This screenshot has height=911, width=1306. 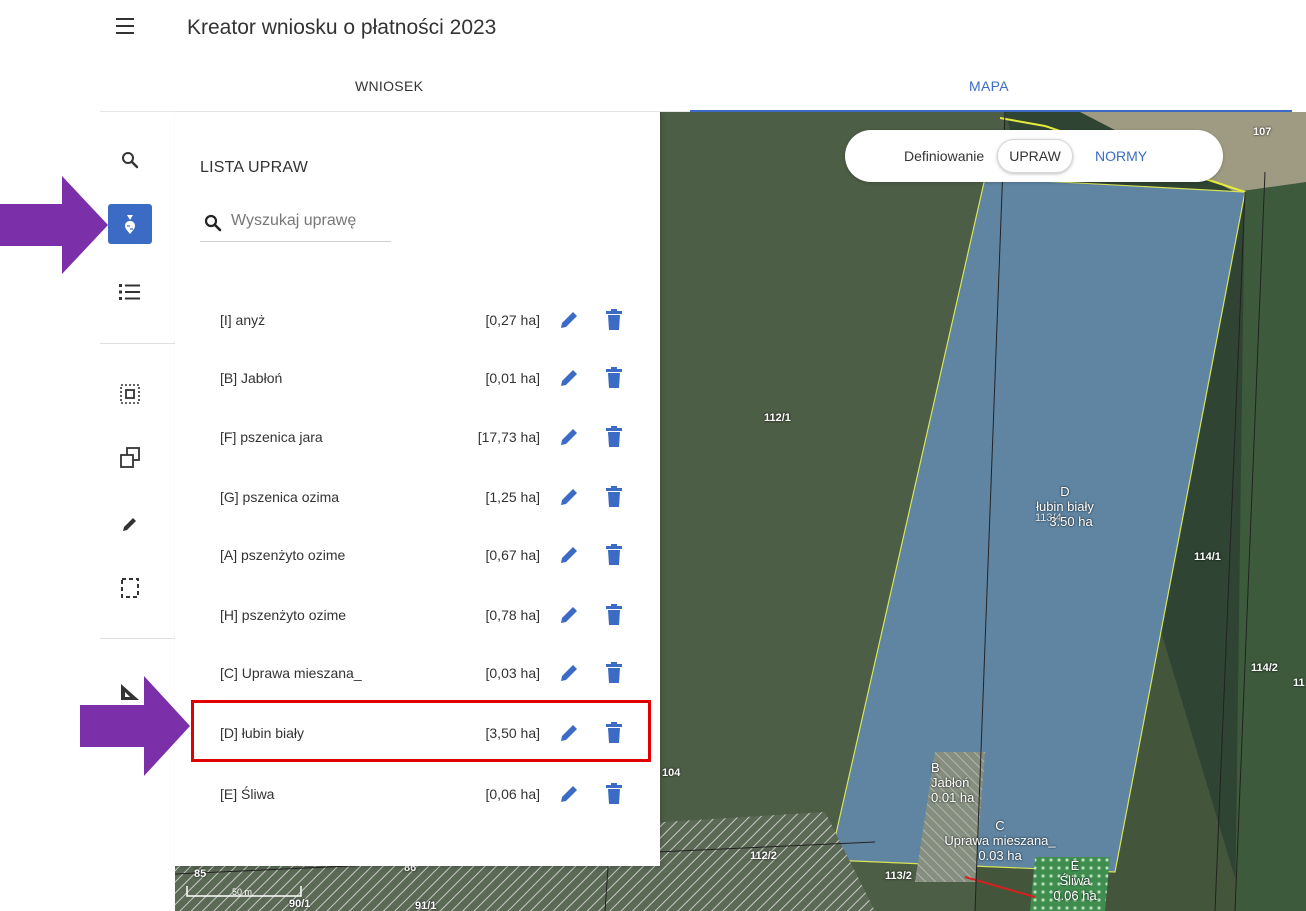 I want to click on crop-search-input, so click(x=310, y=221).